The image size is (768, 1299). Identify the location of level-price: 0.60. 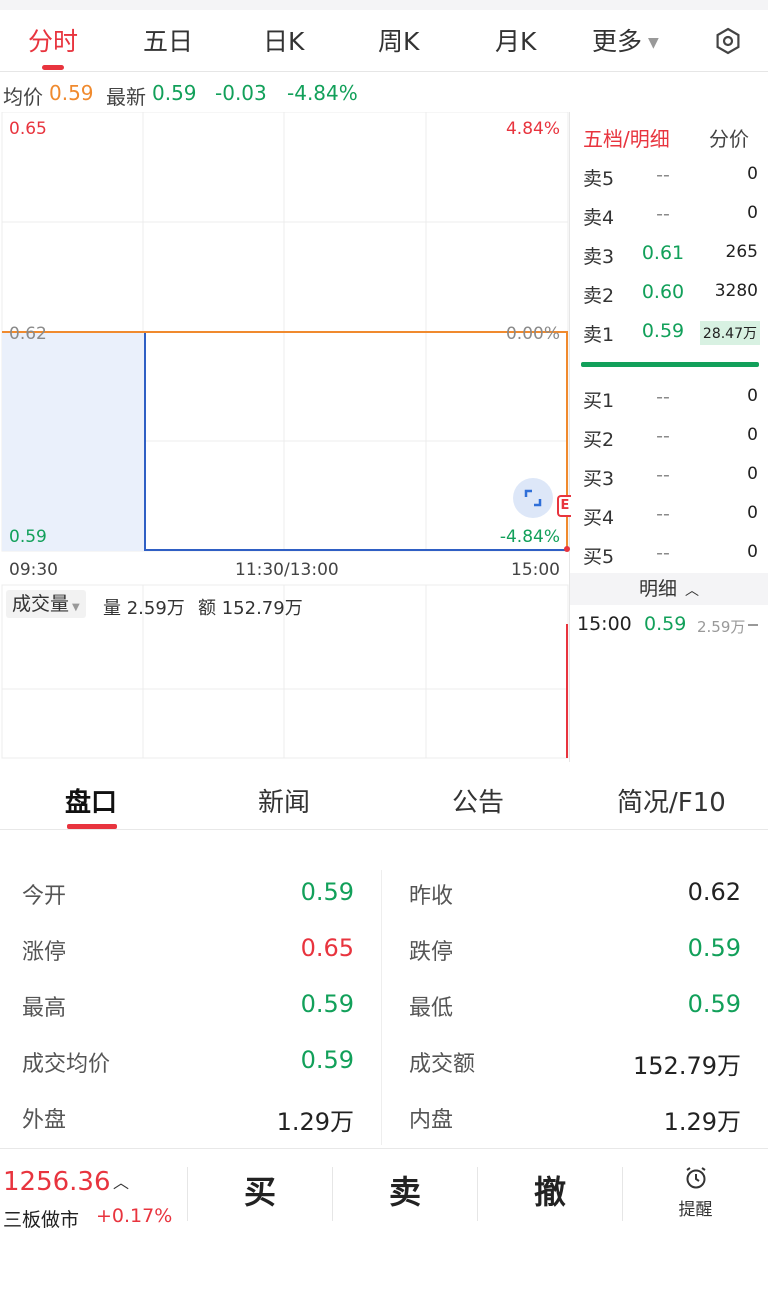
(663, 292).